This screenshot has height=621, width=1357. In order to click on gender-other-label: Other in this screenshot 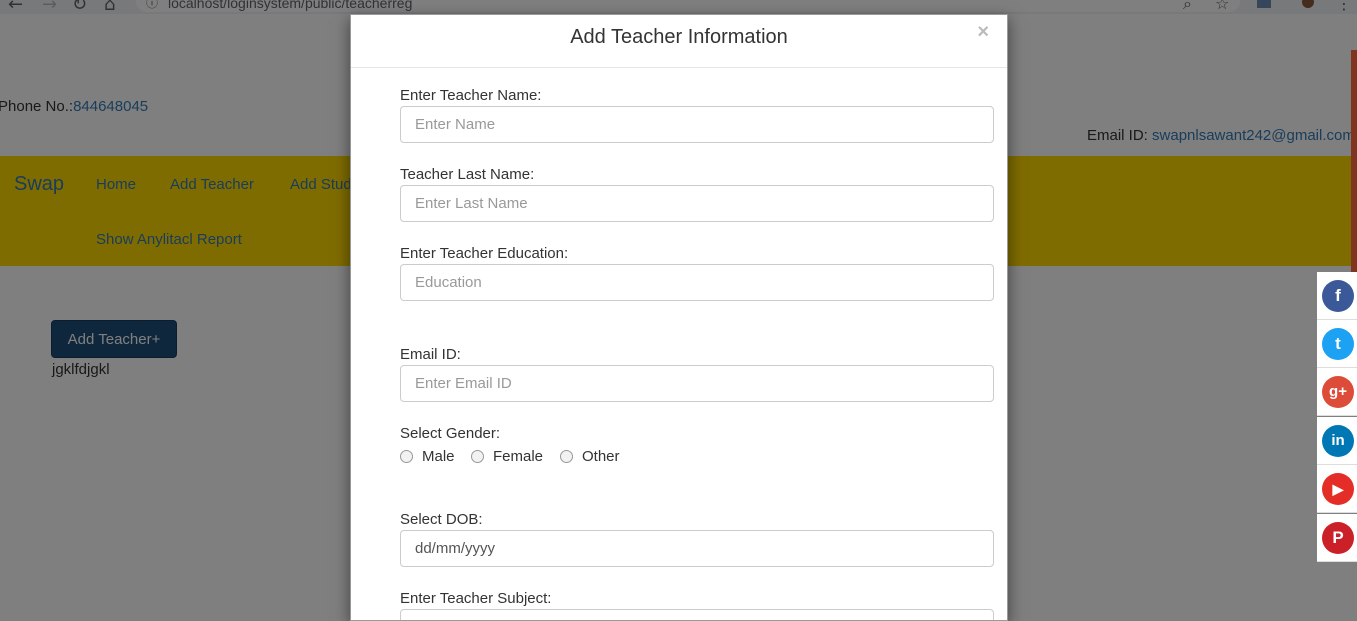, I will do `click(601, 456)`.